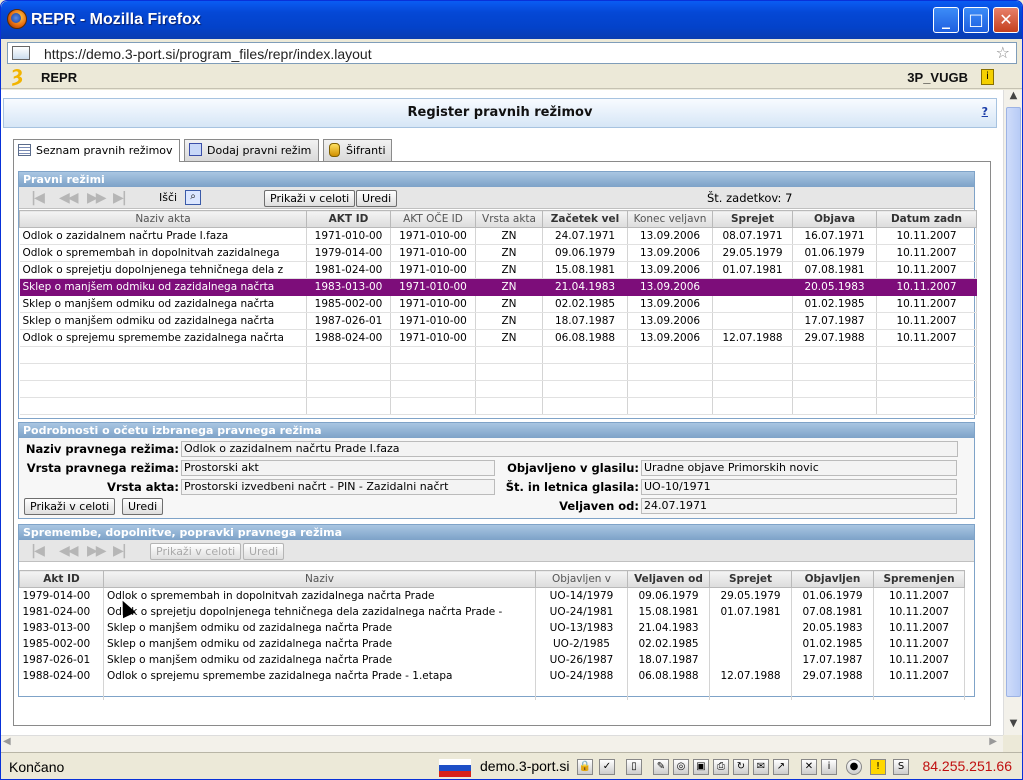  What do you see at coordinates (61, 579) in the screenshot?
I see `column-header: Akt ID` at bounding box center [61, 579].